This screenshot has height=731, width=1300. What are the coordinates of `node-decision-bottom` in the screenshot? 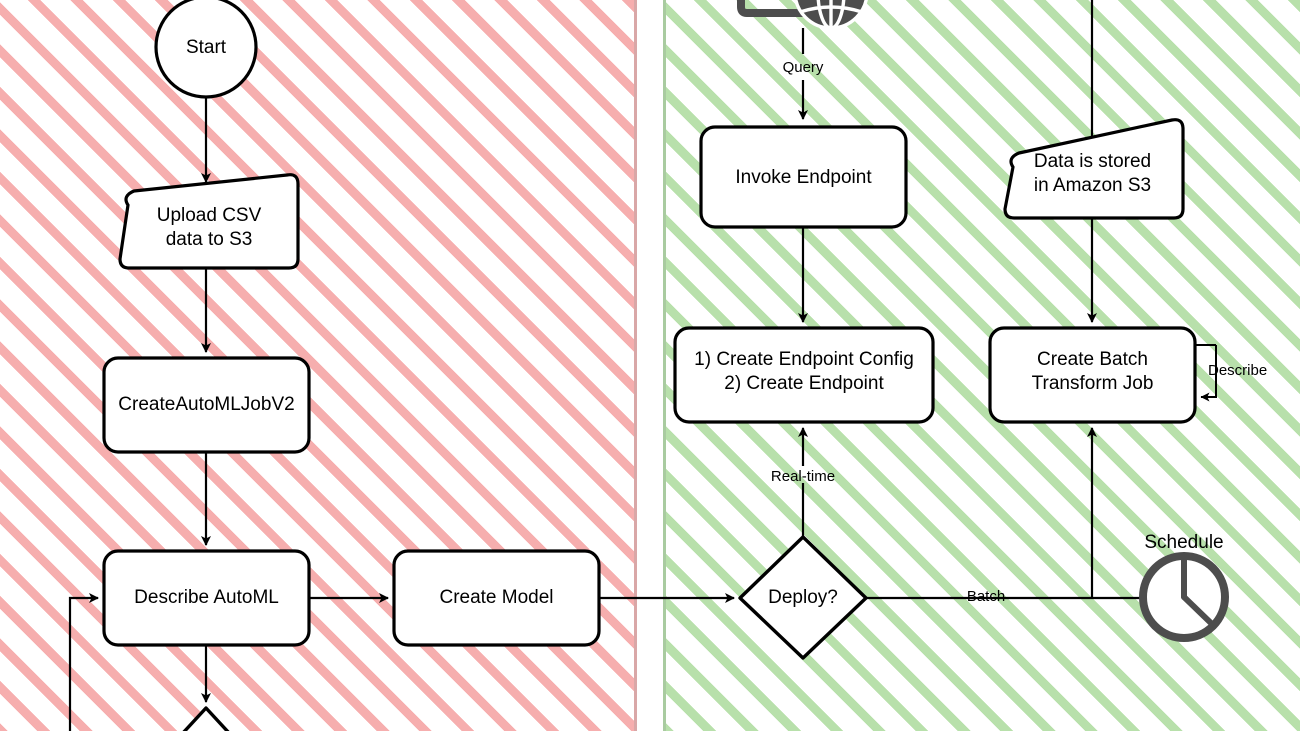 It's located at (206, 718).